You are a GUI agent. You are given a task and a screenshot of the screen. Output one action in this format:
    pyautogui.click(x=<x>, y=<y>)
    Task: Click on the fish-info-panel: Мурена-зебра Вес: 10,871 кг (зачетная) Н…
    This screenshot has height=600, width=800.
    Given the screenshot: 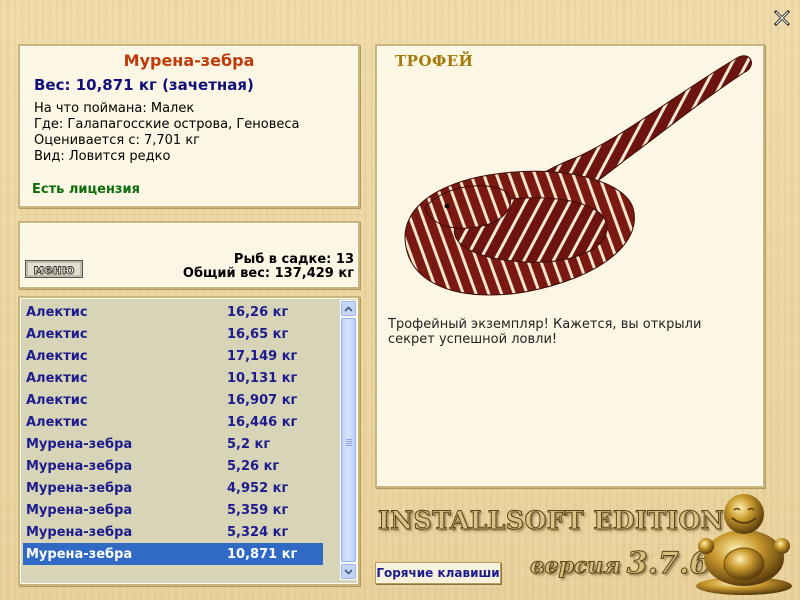 What is the action you would take?
    pyautogui.click(x=189, y=126)
    